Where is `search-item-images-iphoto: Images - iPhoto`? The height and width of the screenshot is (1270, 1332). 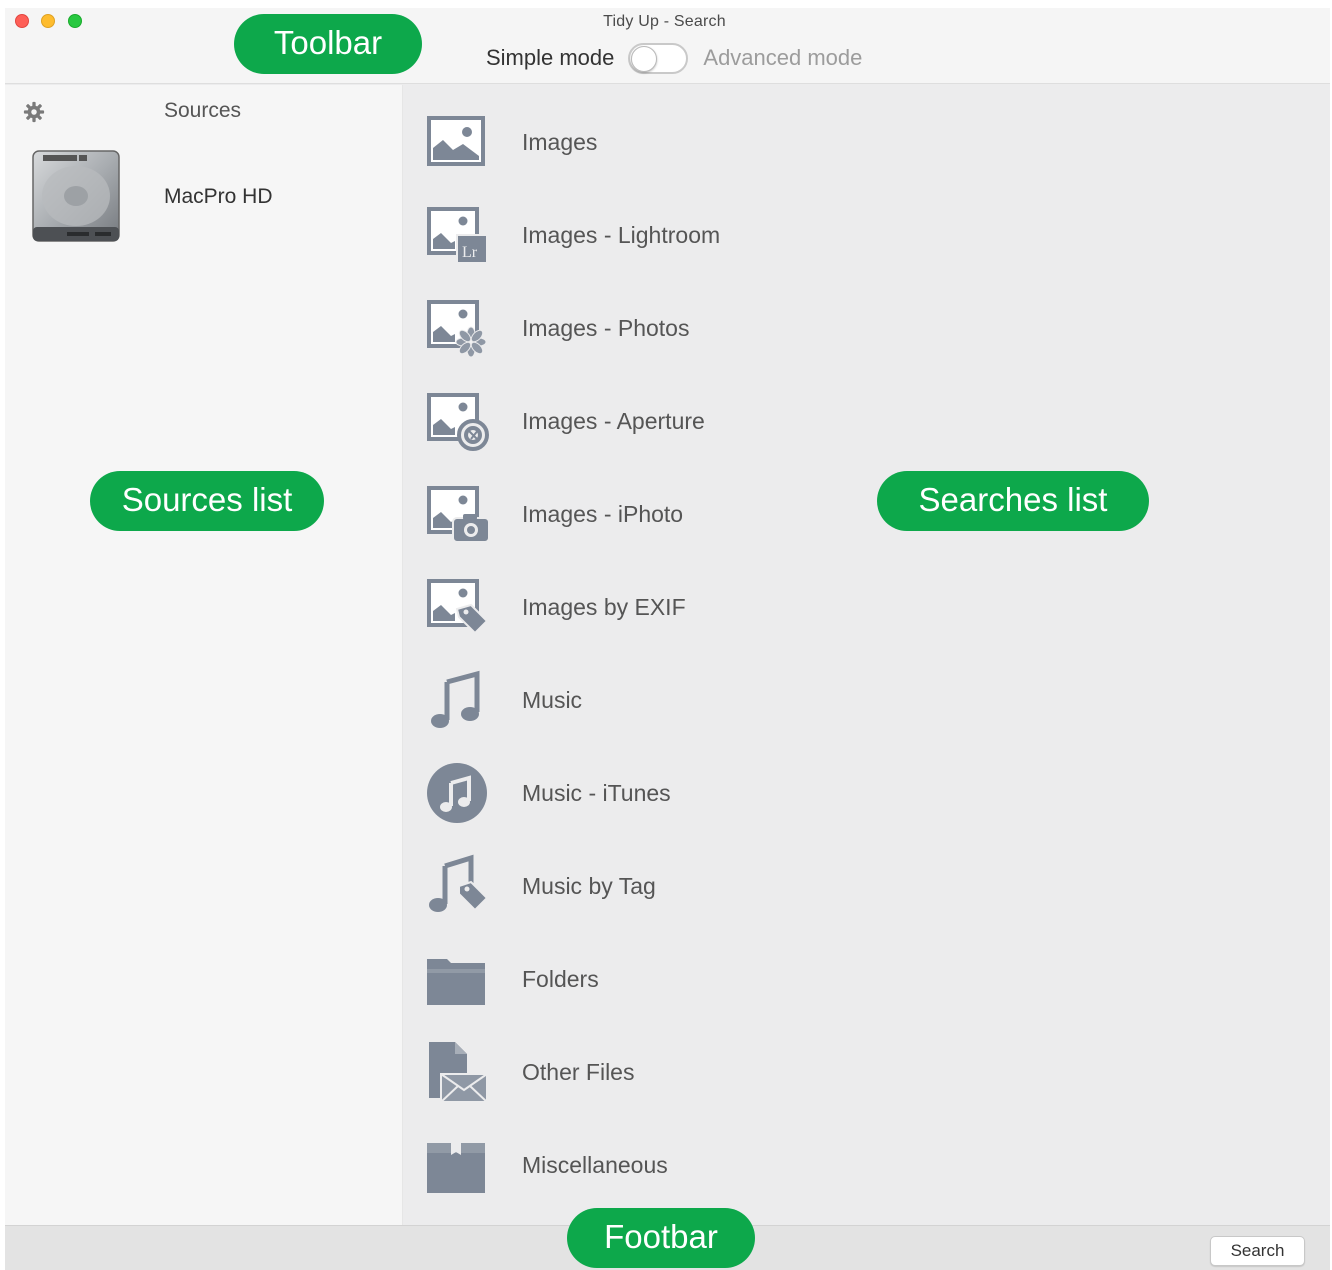
search-item-images-iphoto: Images - iPhoto is located at coordinates (867, 512).